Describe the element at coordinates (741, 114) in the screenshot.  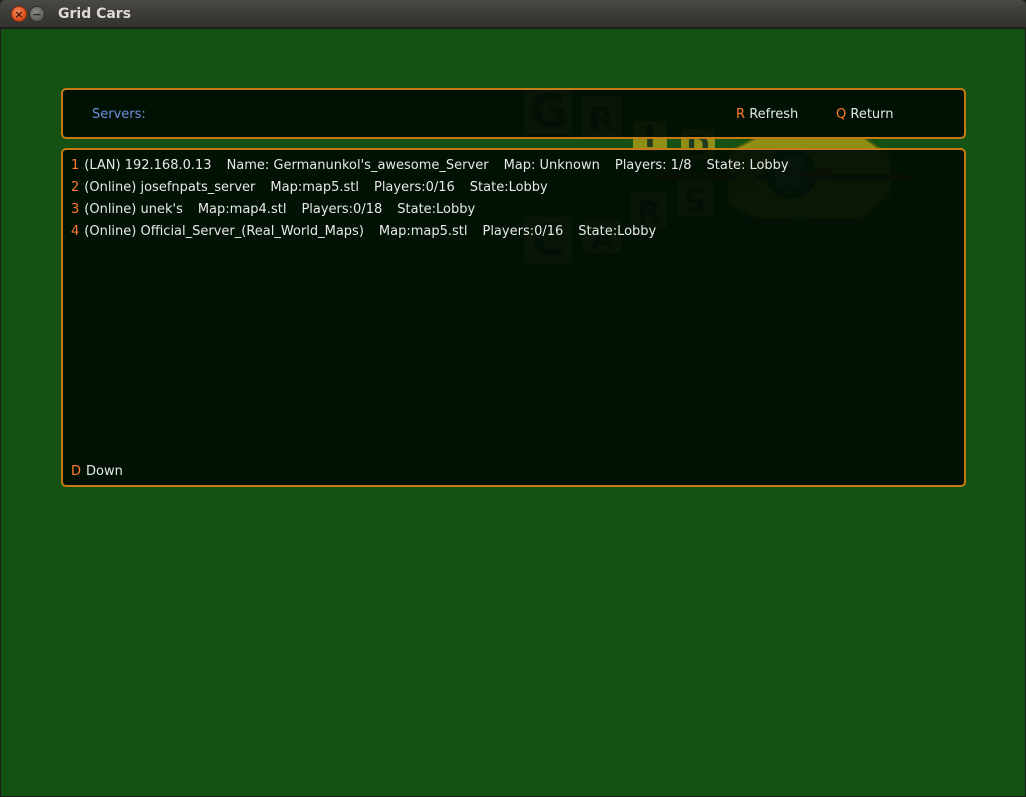
I see `refresh-key: R` at that location.